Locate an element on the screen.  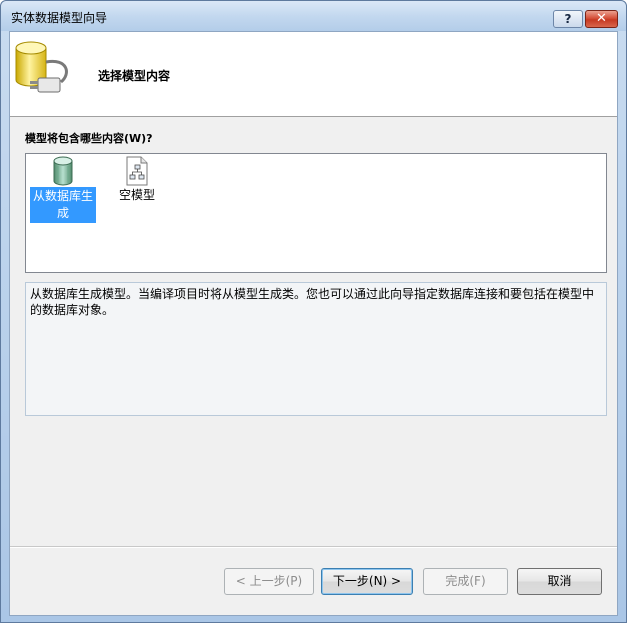
list-item-generate-from-database: 从数据库生成 is located at coordinates (63, 189).